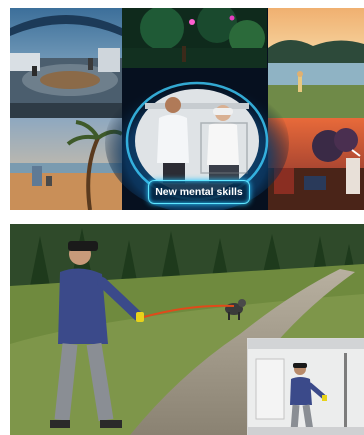  What do you see at coordinates (305, 386) in the screenshot?
I see `lab-setup-inset-photo` at bounding box center [305, 386].